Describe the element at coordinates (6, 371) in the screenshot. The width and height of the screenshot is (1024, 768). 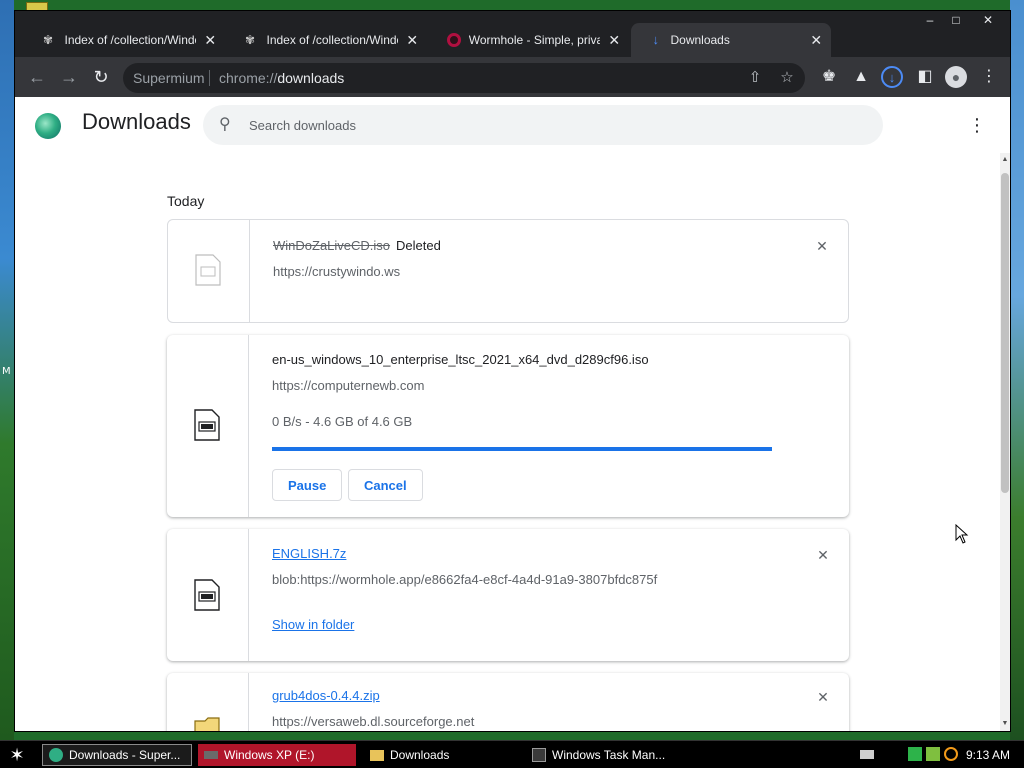
I see `desktop-label: M` at that location.